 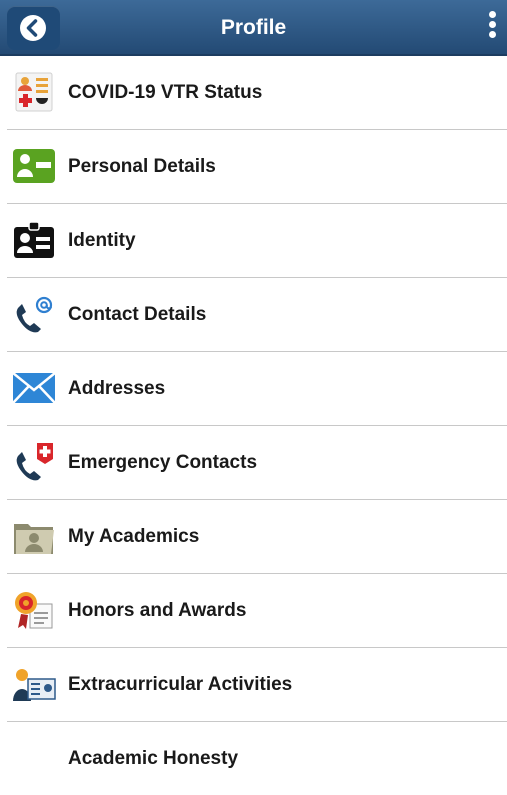 I want to click on list-item-emergency-contacts: Emergency Contacts, so click(x=257, y=463).